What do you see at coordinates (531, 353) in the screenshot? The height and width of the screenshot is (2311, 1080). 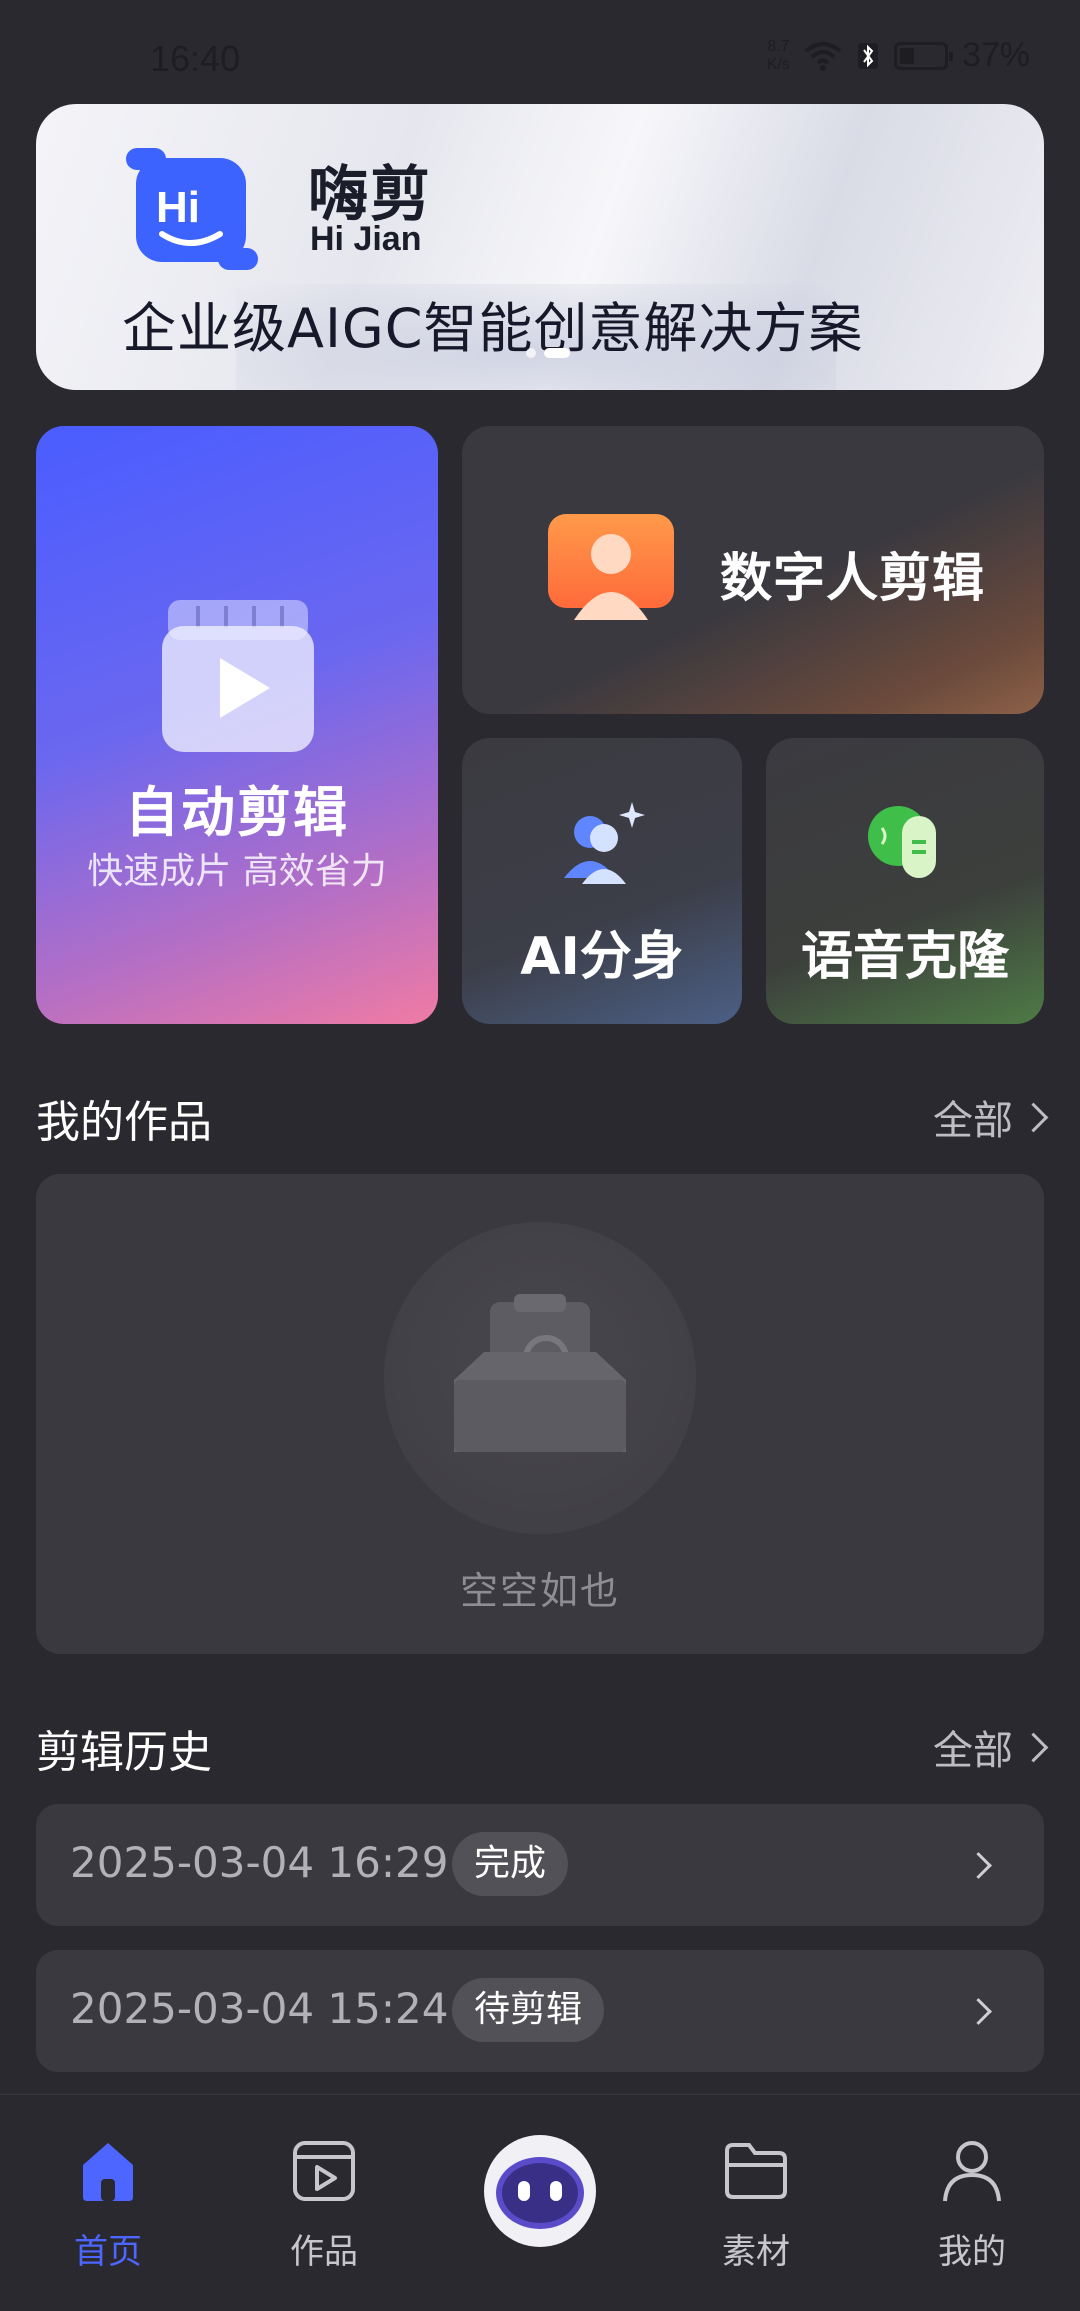 I see `carousel-dot` at bounding box center [531, 353].